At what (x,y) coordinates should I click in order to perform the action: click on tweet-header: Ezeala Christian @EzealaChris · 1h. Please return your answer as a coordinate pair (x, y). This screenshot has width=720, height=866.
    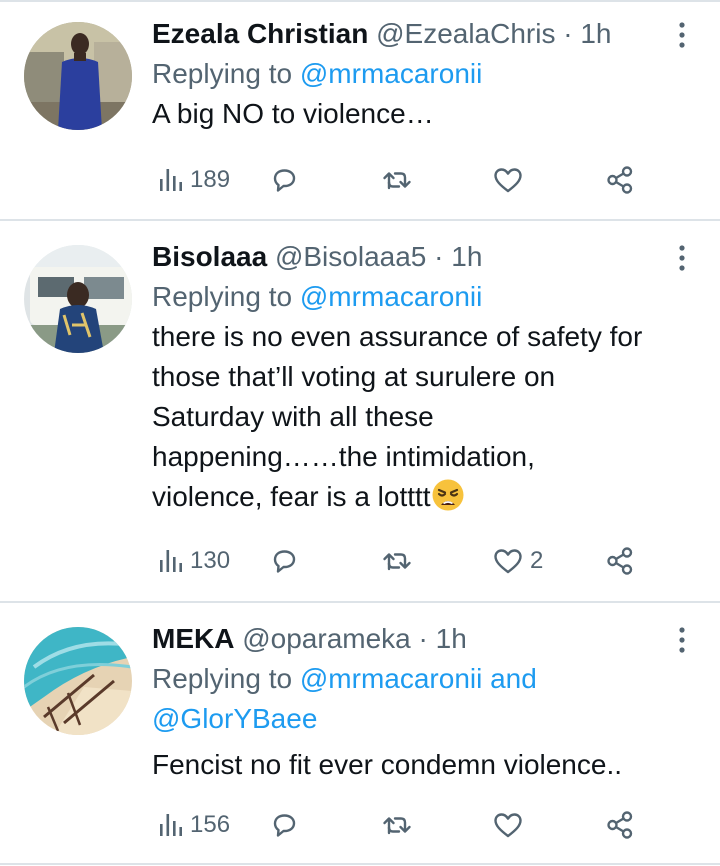
    Looking at the image, I should click on (424, 34).